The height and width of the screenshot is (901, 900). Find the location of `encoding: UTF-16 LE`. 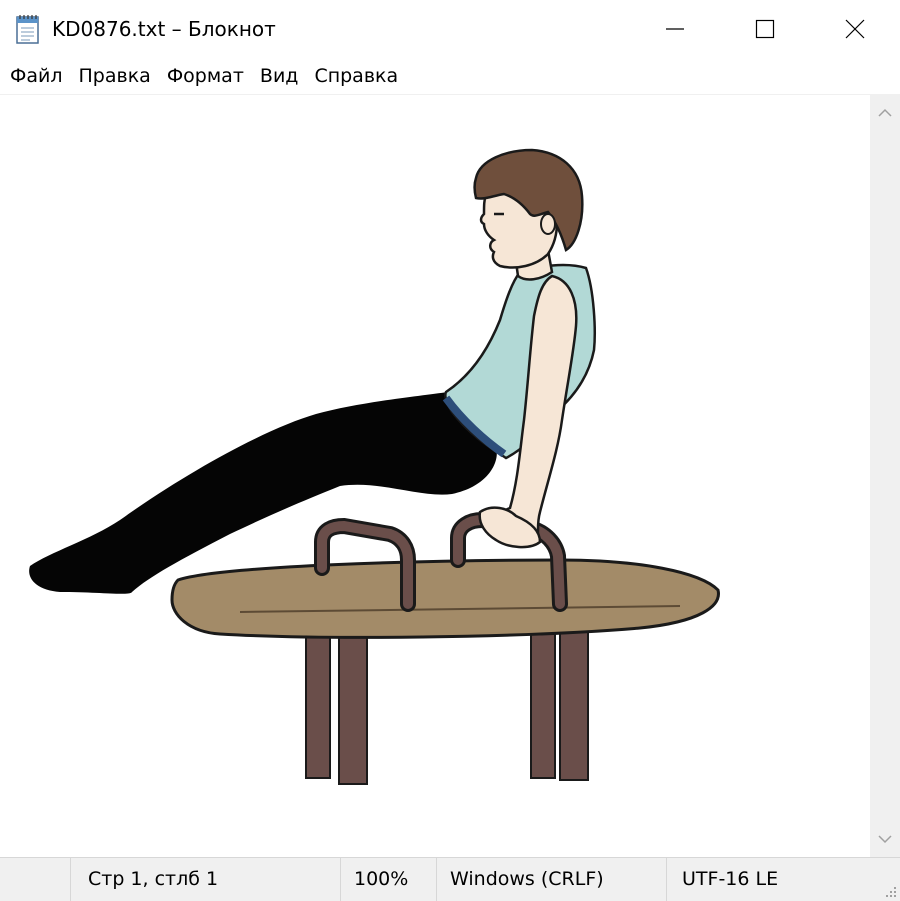

encoding: UTF-16 LE is located at coordinates (730, 879).